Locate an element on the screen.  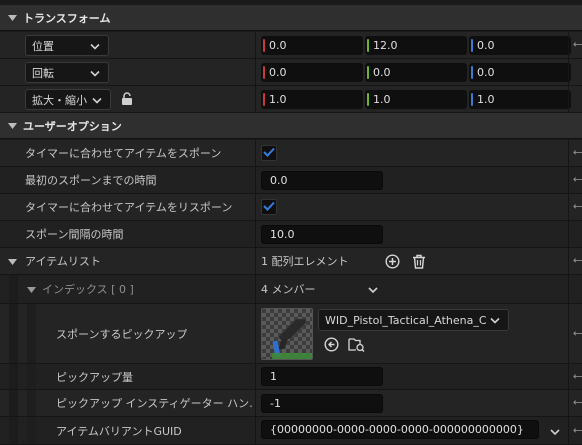
pickup-count-input: 1 is located at coordinates (322, 376).